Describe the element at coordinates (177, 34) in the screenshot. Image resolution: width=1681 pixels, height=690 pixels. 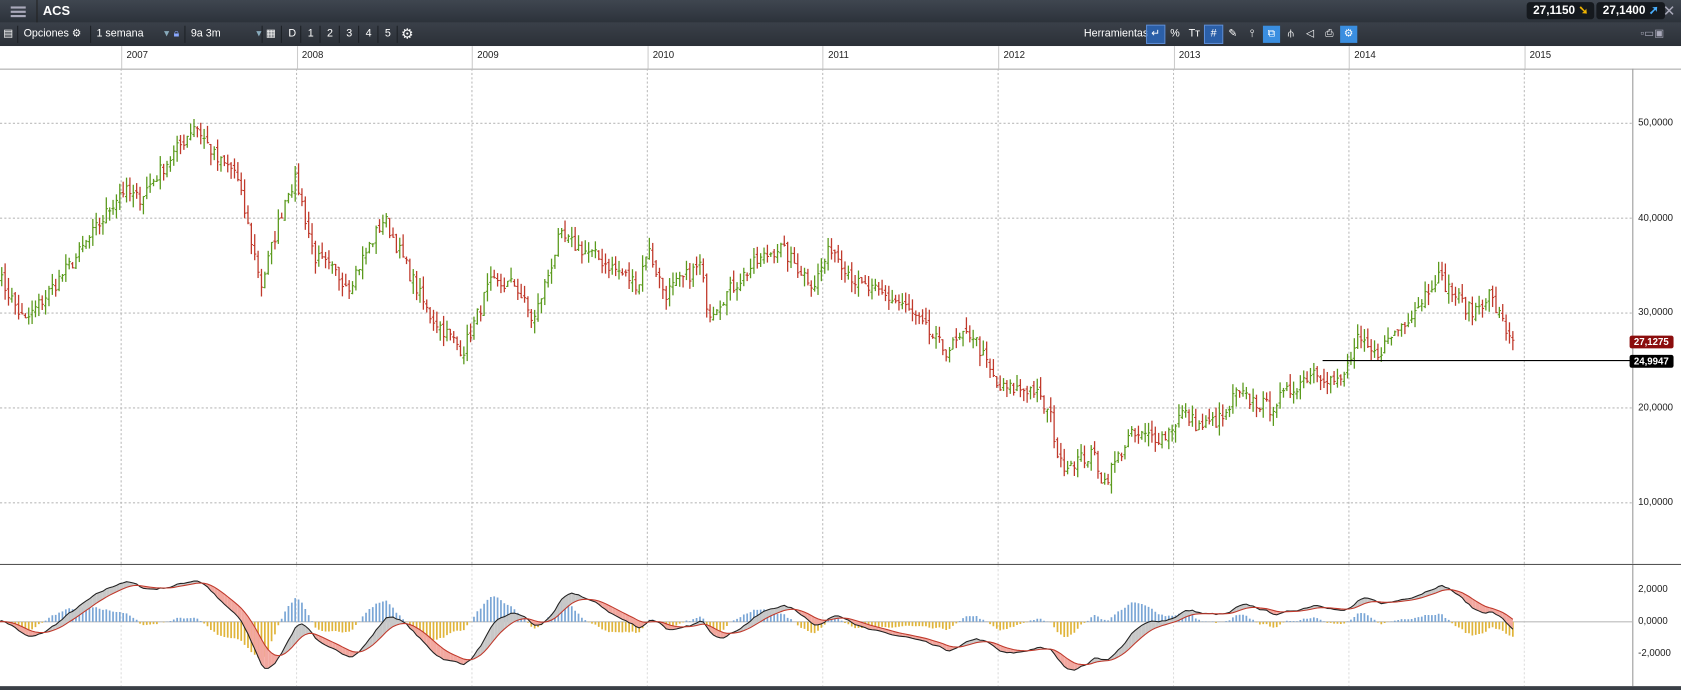
I see `lock-icon: 🔒︎` at that location.